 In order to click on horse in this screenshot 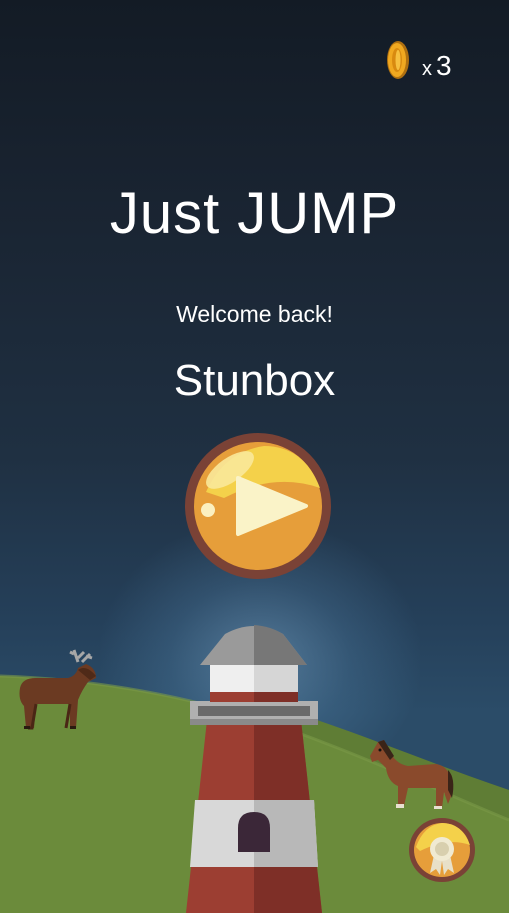, I will do `click(412, 774)`.